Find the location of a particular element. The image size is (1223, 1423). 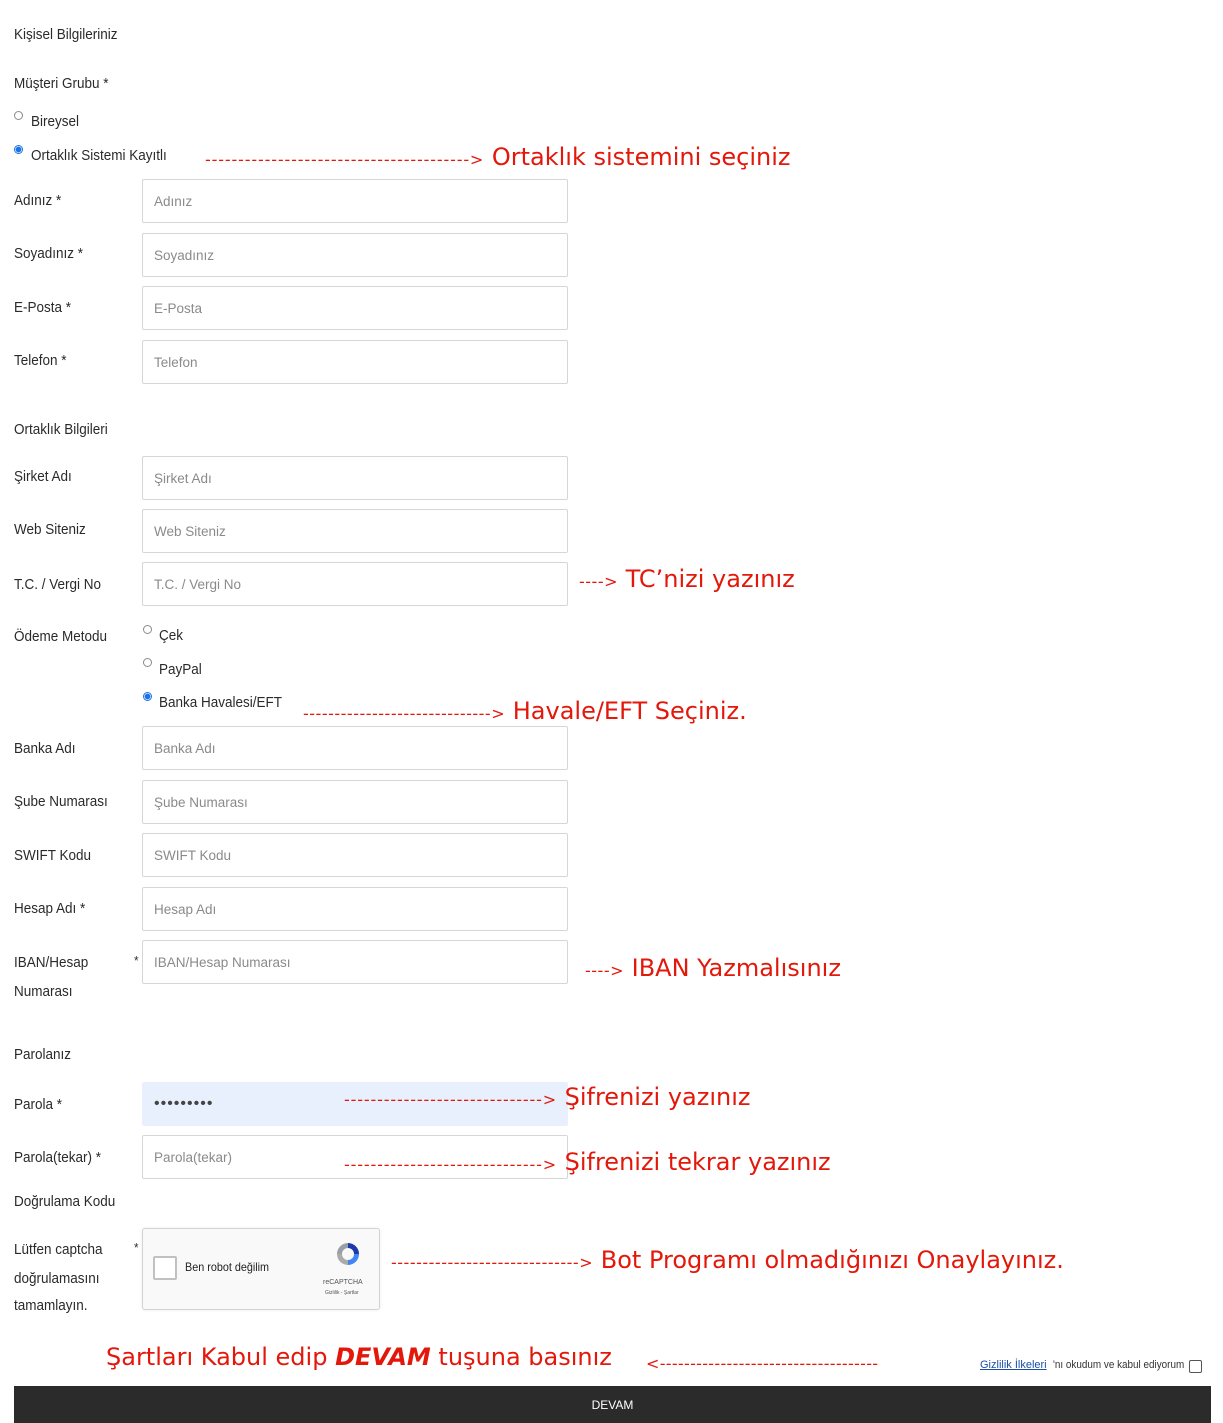

phone-input is located at coordinates (355, 362).